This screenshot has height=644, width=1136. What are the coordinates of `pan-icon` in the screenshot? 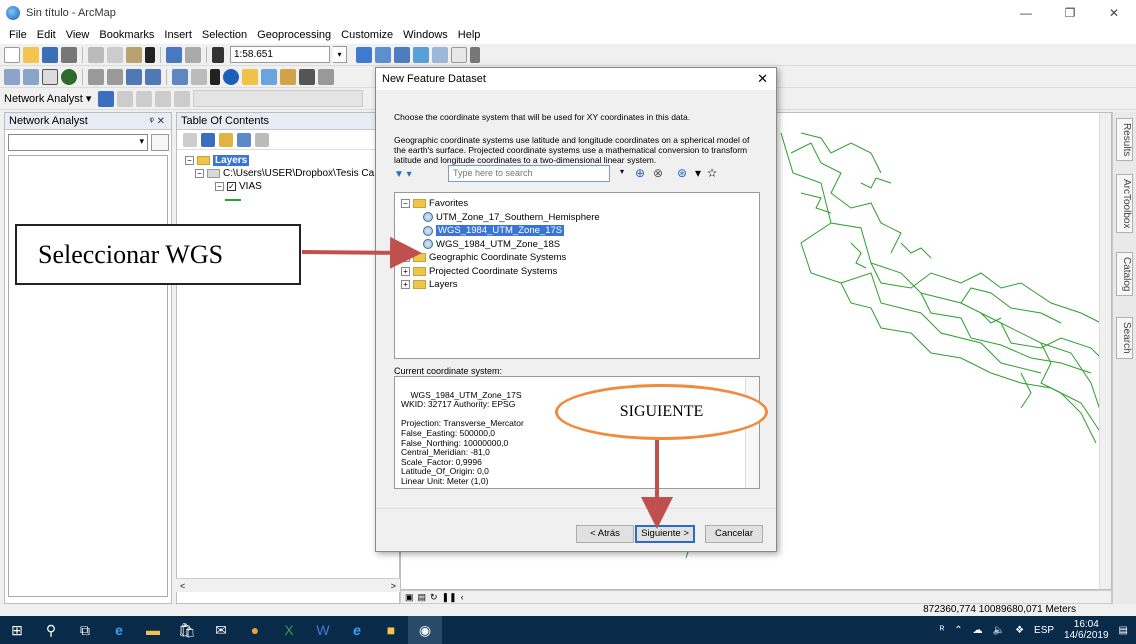 It's located at (50, 76).